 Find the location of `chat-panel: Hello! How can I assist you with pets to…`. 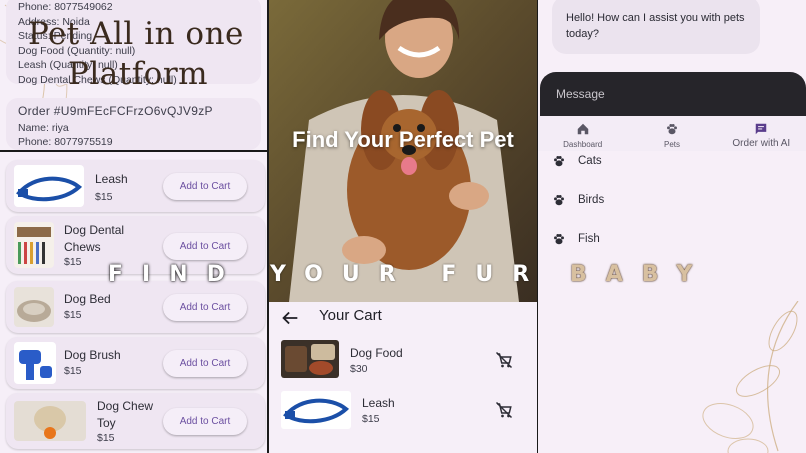

chat-panel: Hello! How can I assist you with pets to… is located at coordinates (672, 75).